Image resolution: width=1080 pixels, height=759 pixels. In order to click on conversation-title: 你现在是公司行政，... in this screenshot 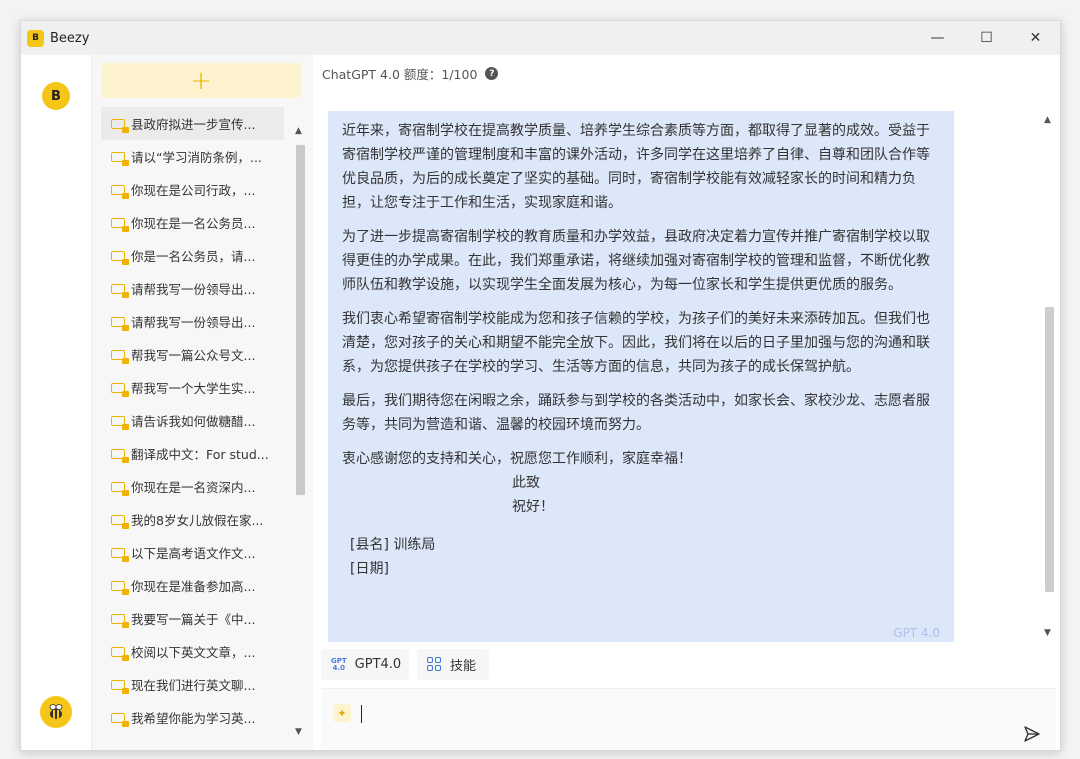, I will do `click(193, 190)`.